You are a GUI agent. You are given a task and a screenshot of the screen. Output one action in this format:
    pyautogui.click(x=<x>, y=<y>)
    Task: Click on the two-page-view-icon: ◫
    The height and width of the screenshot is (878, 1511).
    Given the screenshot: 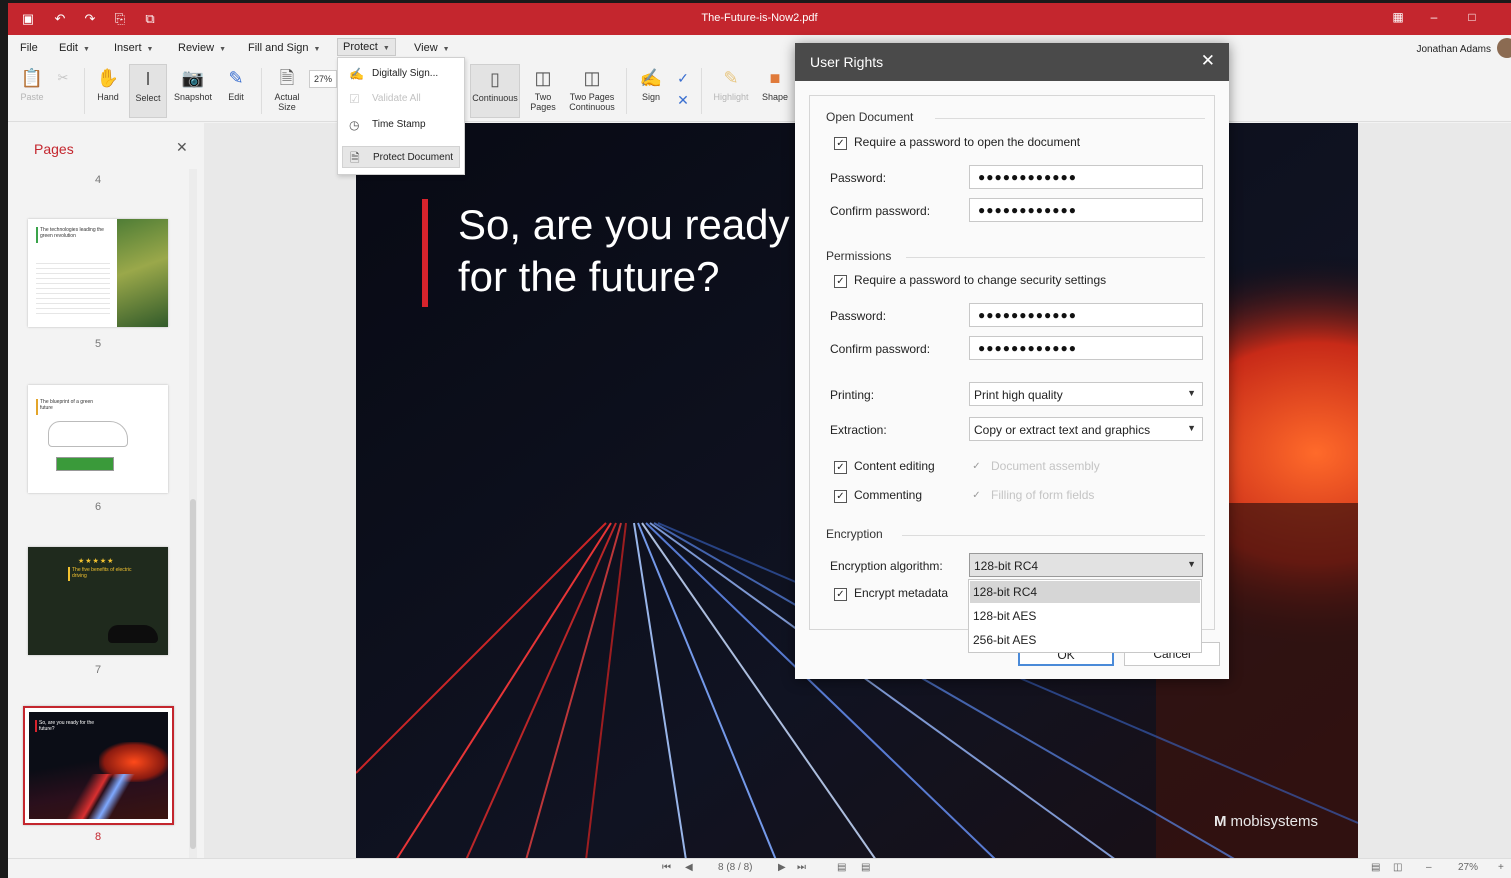 What is the action you would take?
    pyautogui.click(x=1397, y=867)
    